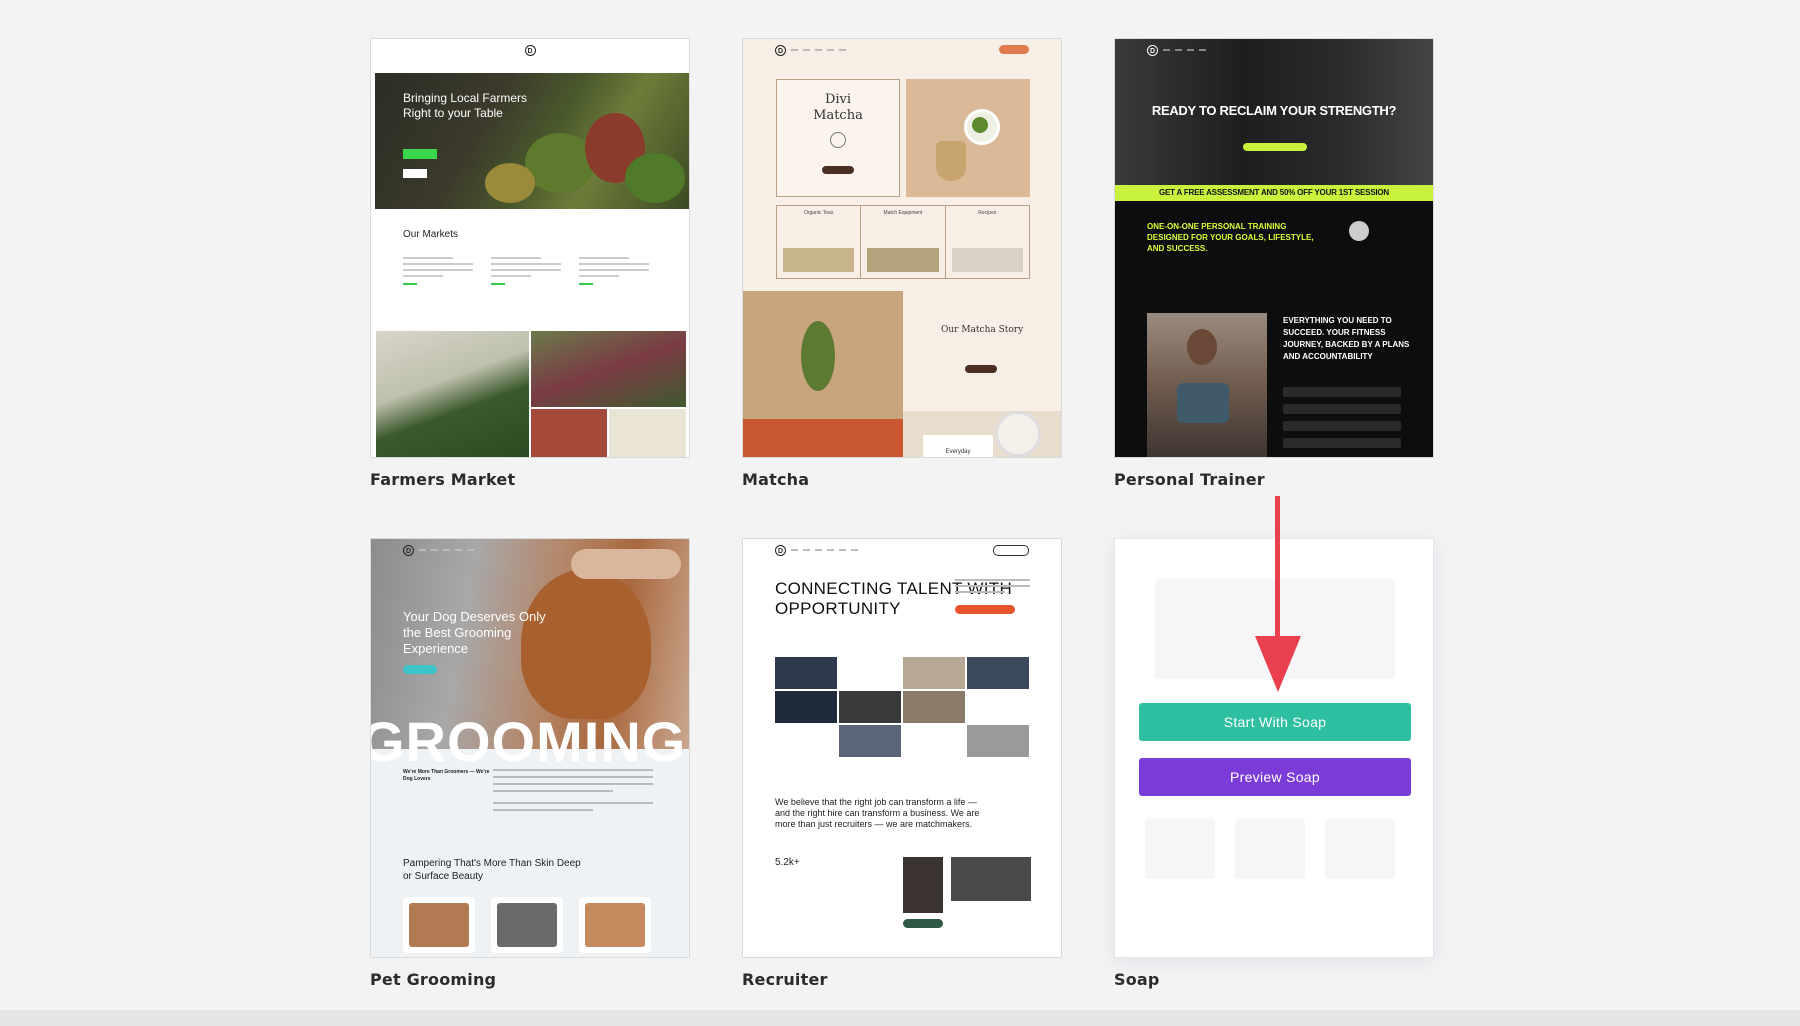  What do you see at coordinates (608, 369) in the screenshot?
I see `preview-image-radishes` at bounding box center [608, 369].